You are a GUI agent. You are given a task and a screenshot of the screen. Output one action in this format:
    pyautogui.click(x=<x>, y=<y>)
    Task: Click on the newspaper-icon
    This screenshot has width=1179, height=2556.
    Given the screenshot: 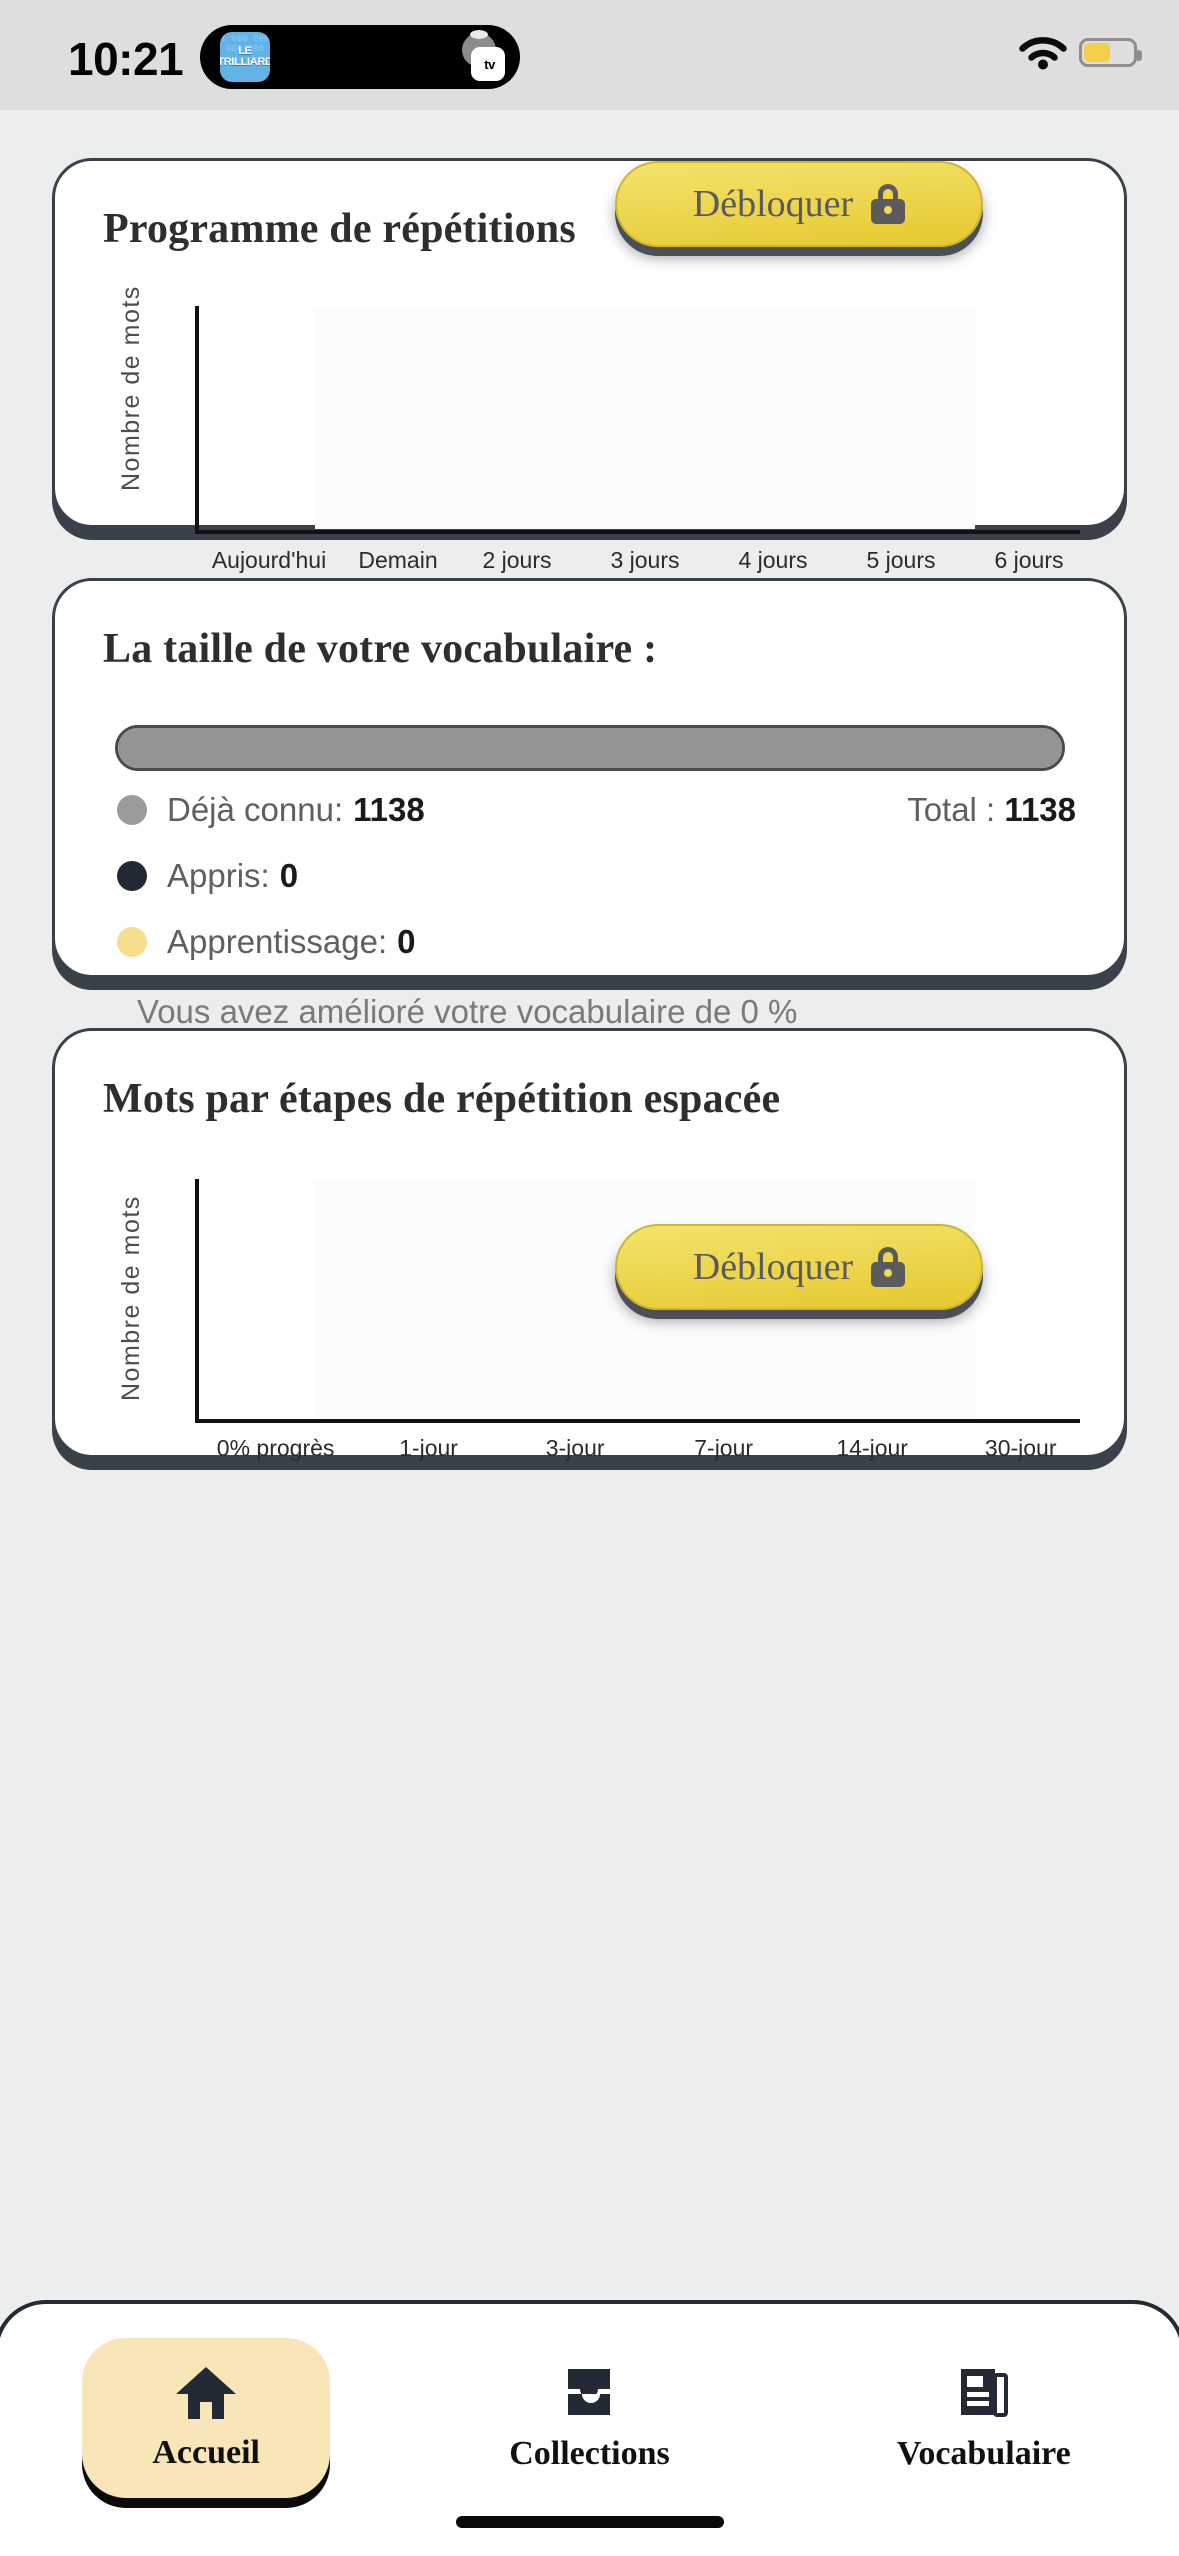 What is the action you would take?
    pyautogui.click(x=984, y=2393)
    